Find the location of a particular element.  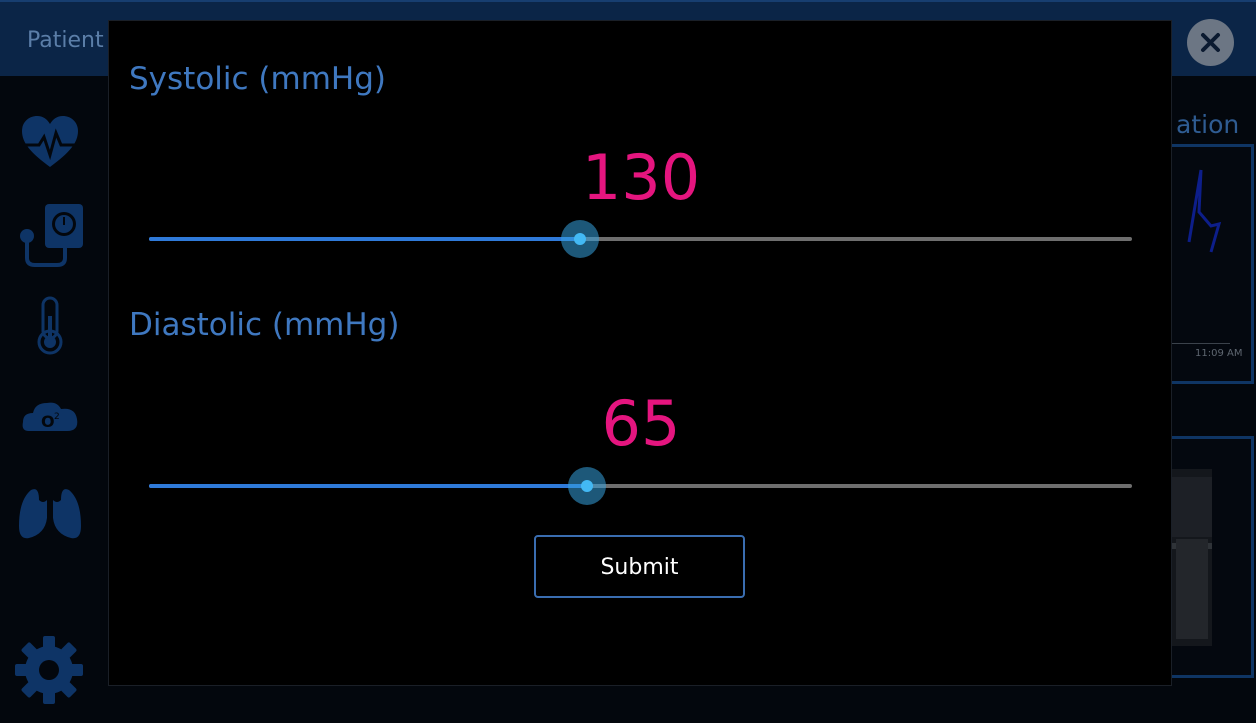

submit-button: Submit is located at coordinates (639, 566).